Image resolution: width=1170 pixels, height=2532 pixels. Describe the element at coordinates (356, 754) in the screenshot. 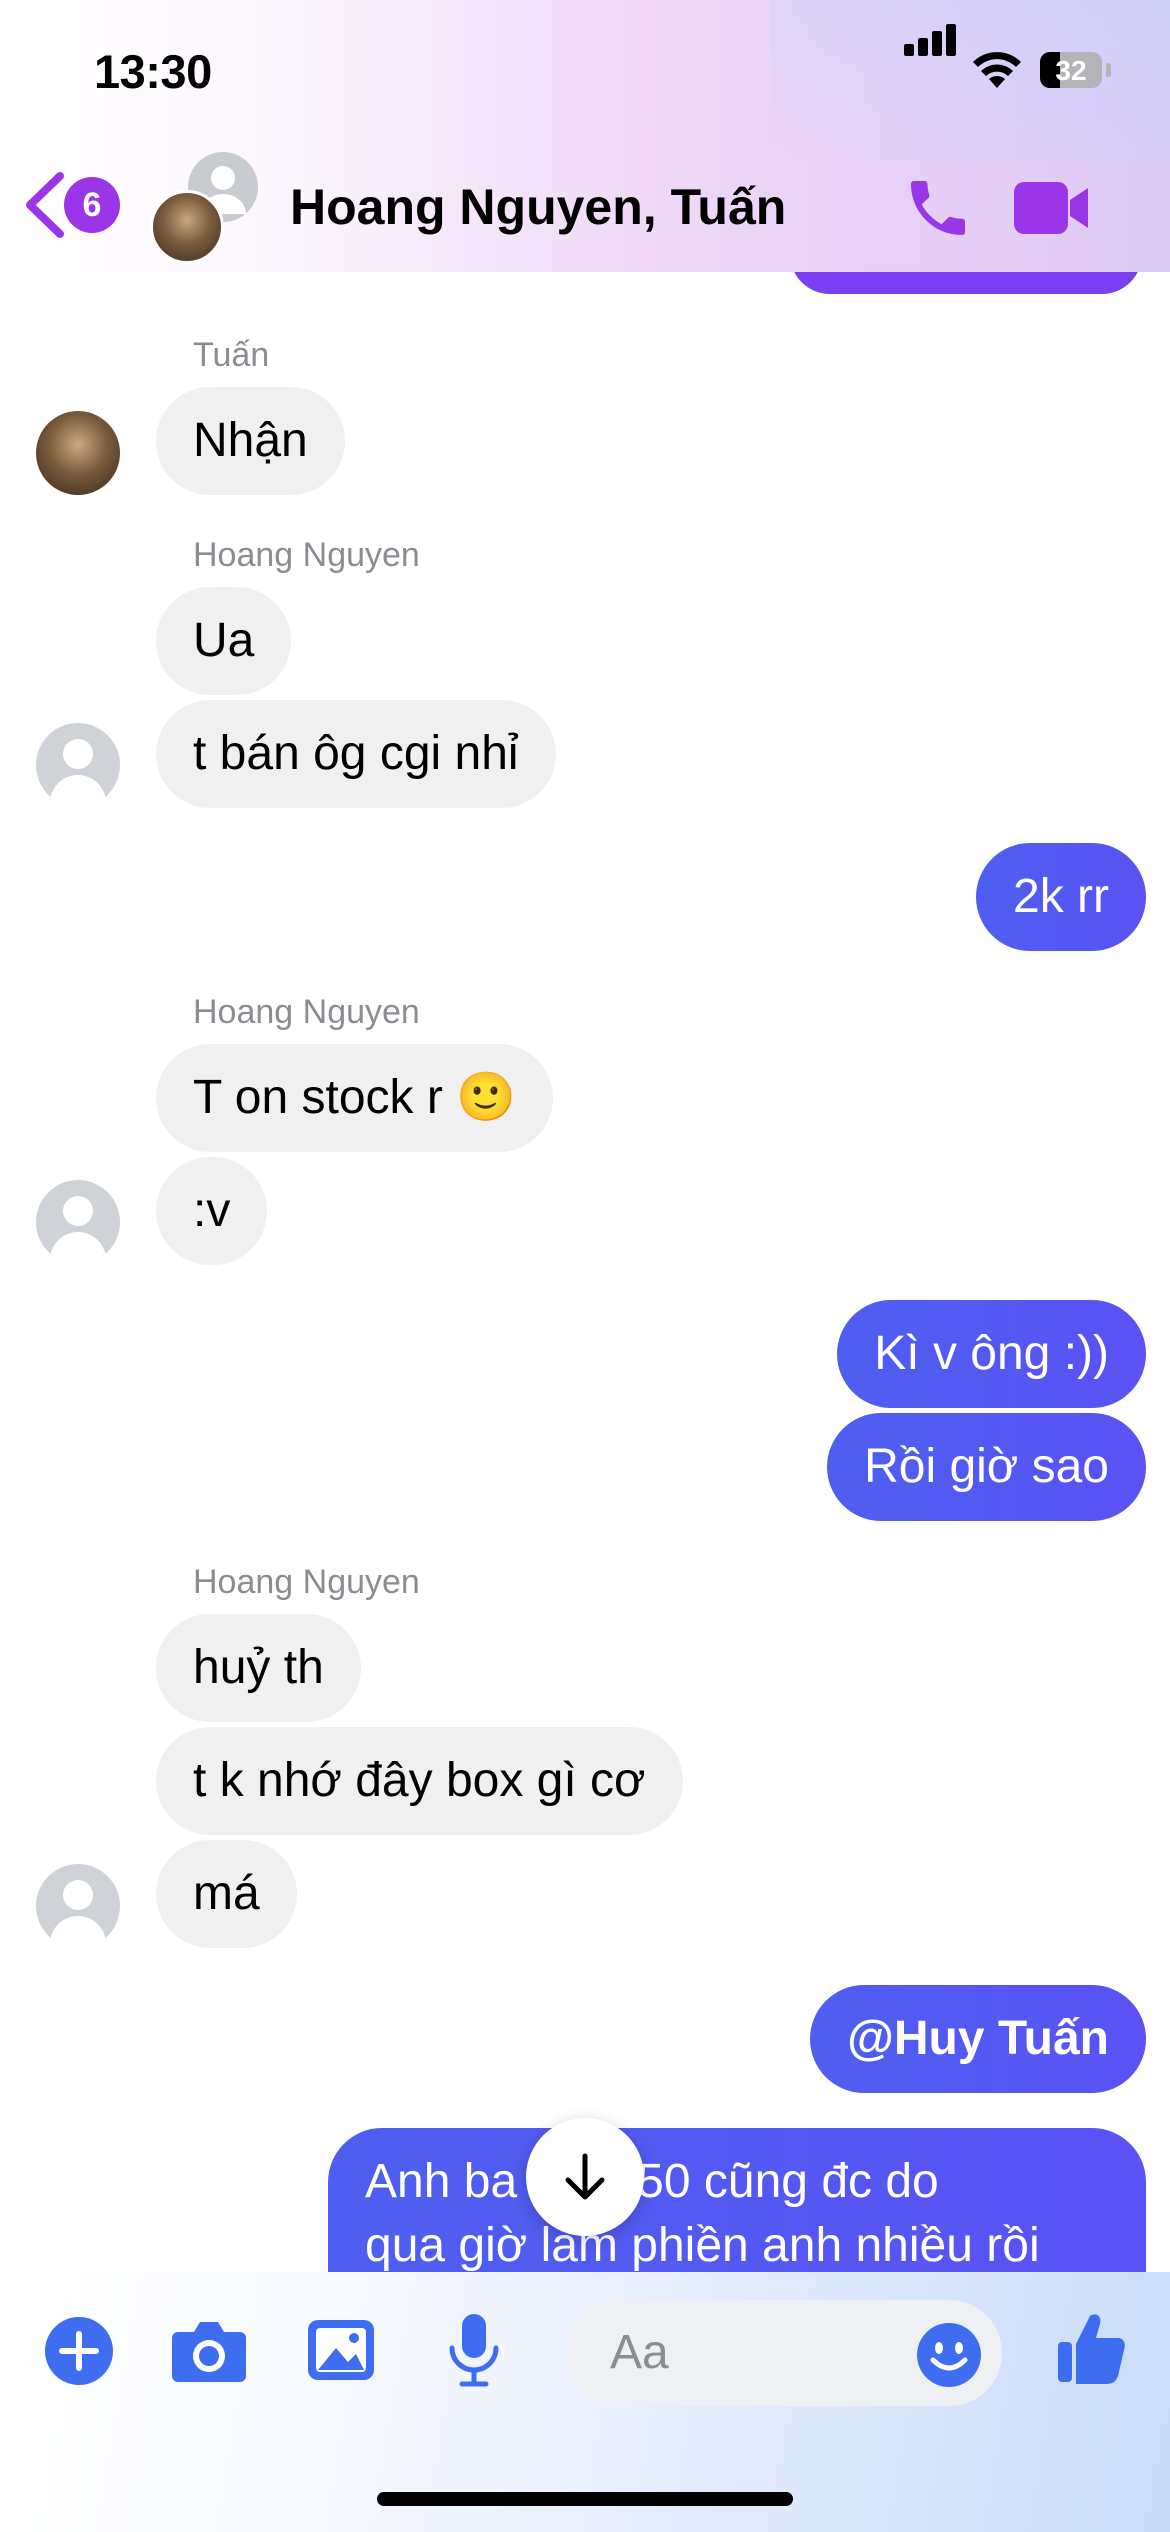

I see `incoming-bubble: t bán ôg cgi nhỉ` at that location.